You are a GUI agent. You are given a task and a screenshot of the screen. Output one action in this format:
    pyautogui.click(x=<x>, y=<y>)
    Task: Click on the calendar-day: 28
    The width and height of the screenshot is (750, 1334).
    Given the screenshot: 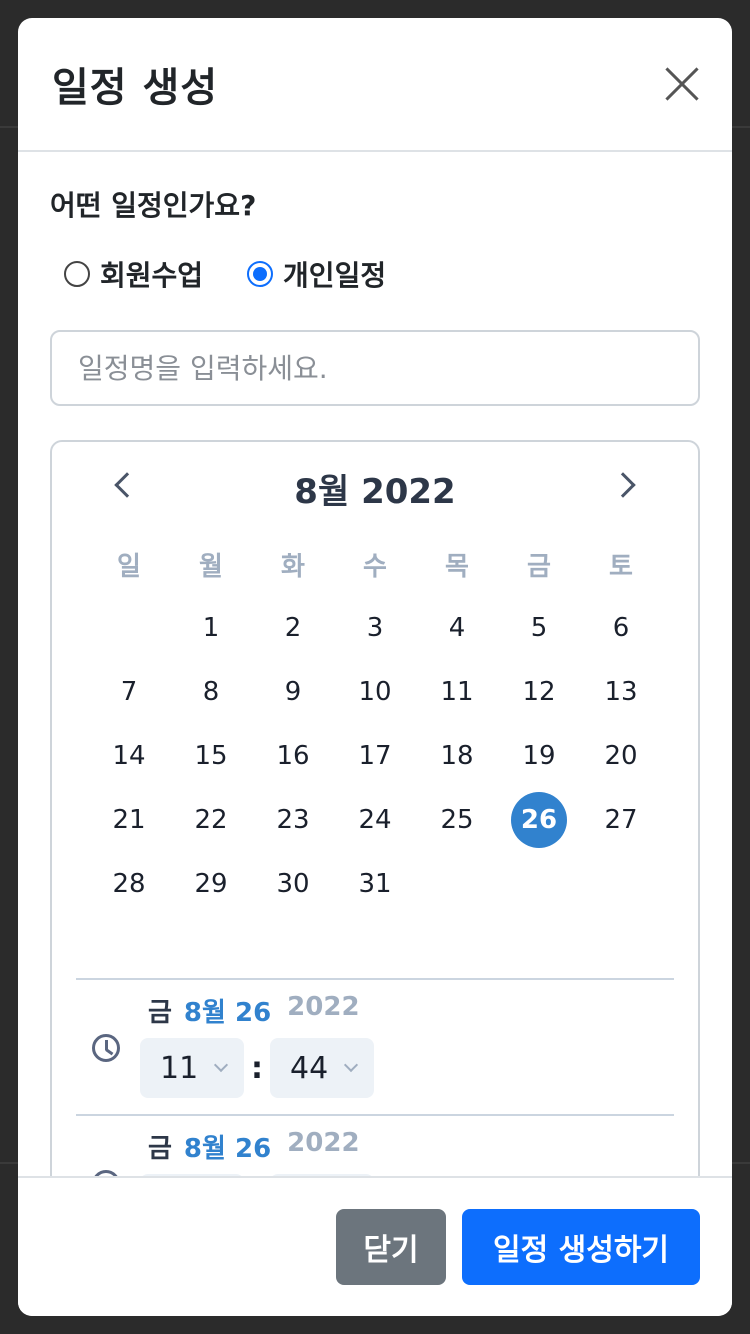 What is the action you would take?
    pyautogui.click(x=129, y=884)
    